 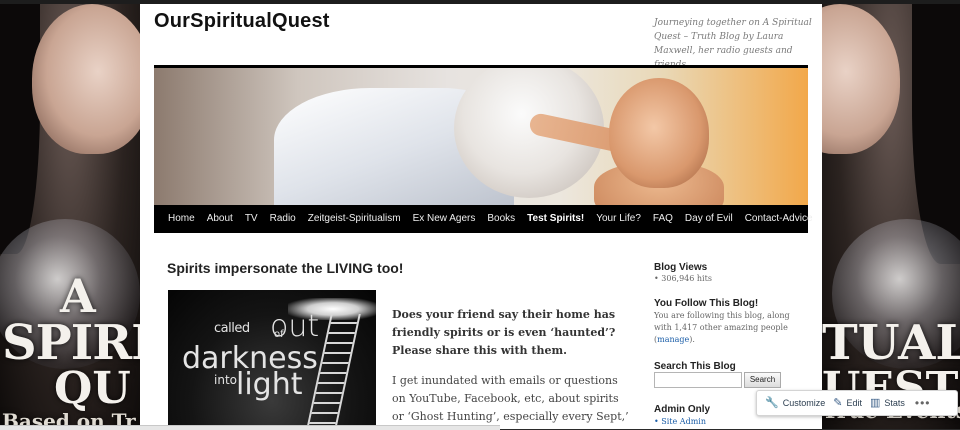 I want to click on blog-views-title: Blog Views, so click(x=681, y=267).